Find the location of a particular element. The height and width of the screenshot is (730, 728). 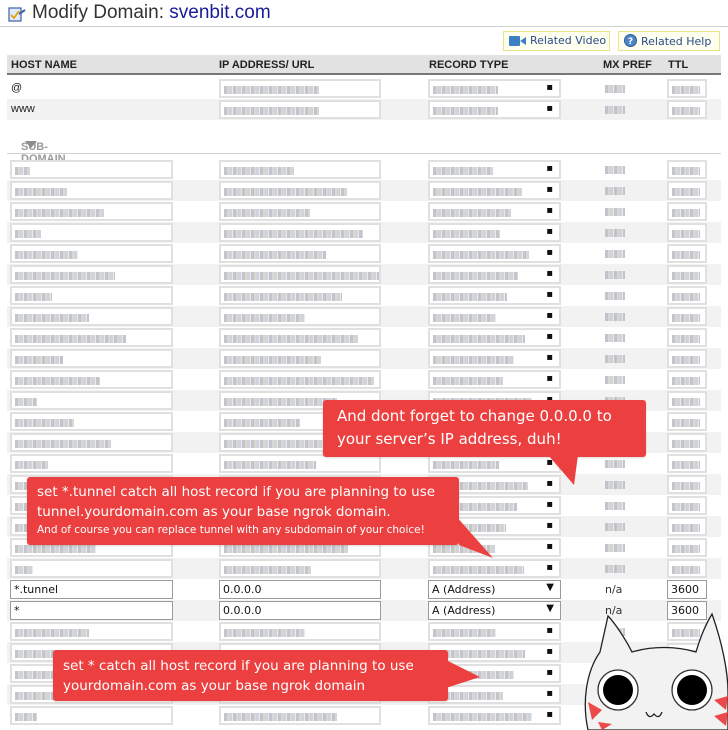

ttl-input: 3600 is located at coordinates (687, 589).